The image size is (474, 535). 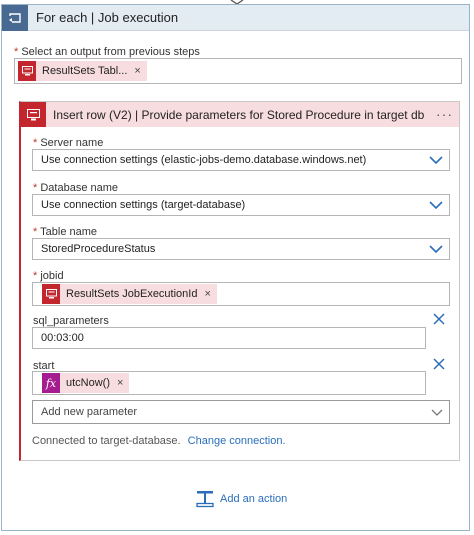 I want to click on sql-parameters-input: 00:03:00, so click(x=229, y=338).